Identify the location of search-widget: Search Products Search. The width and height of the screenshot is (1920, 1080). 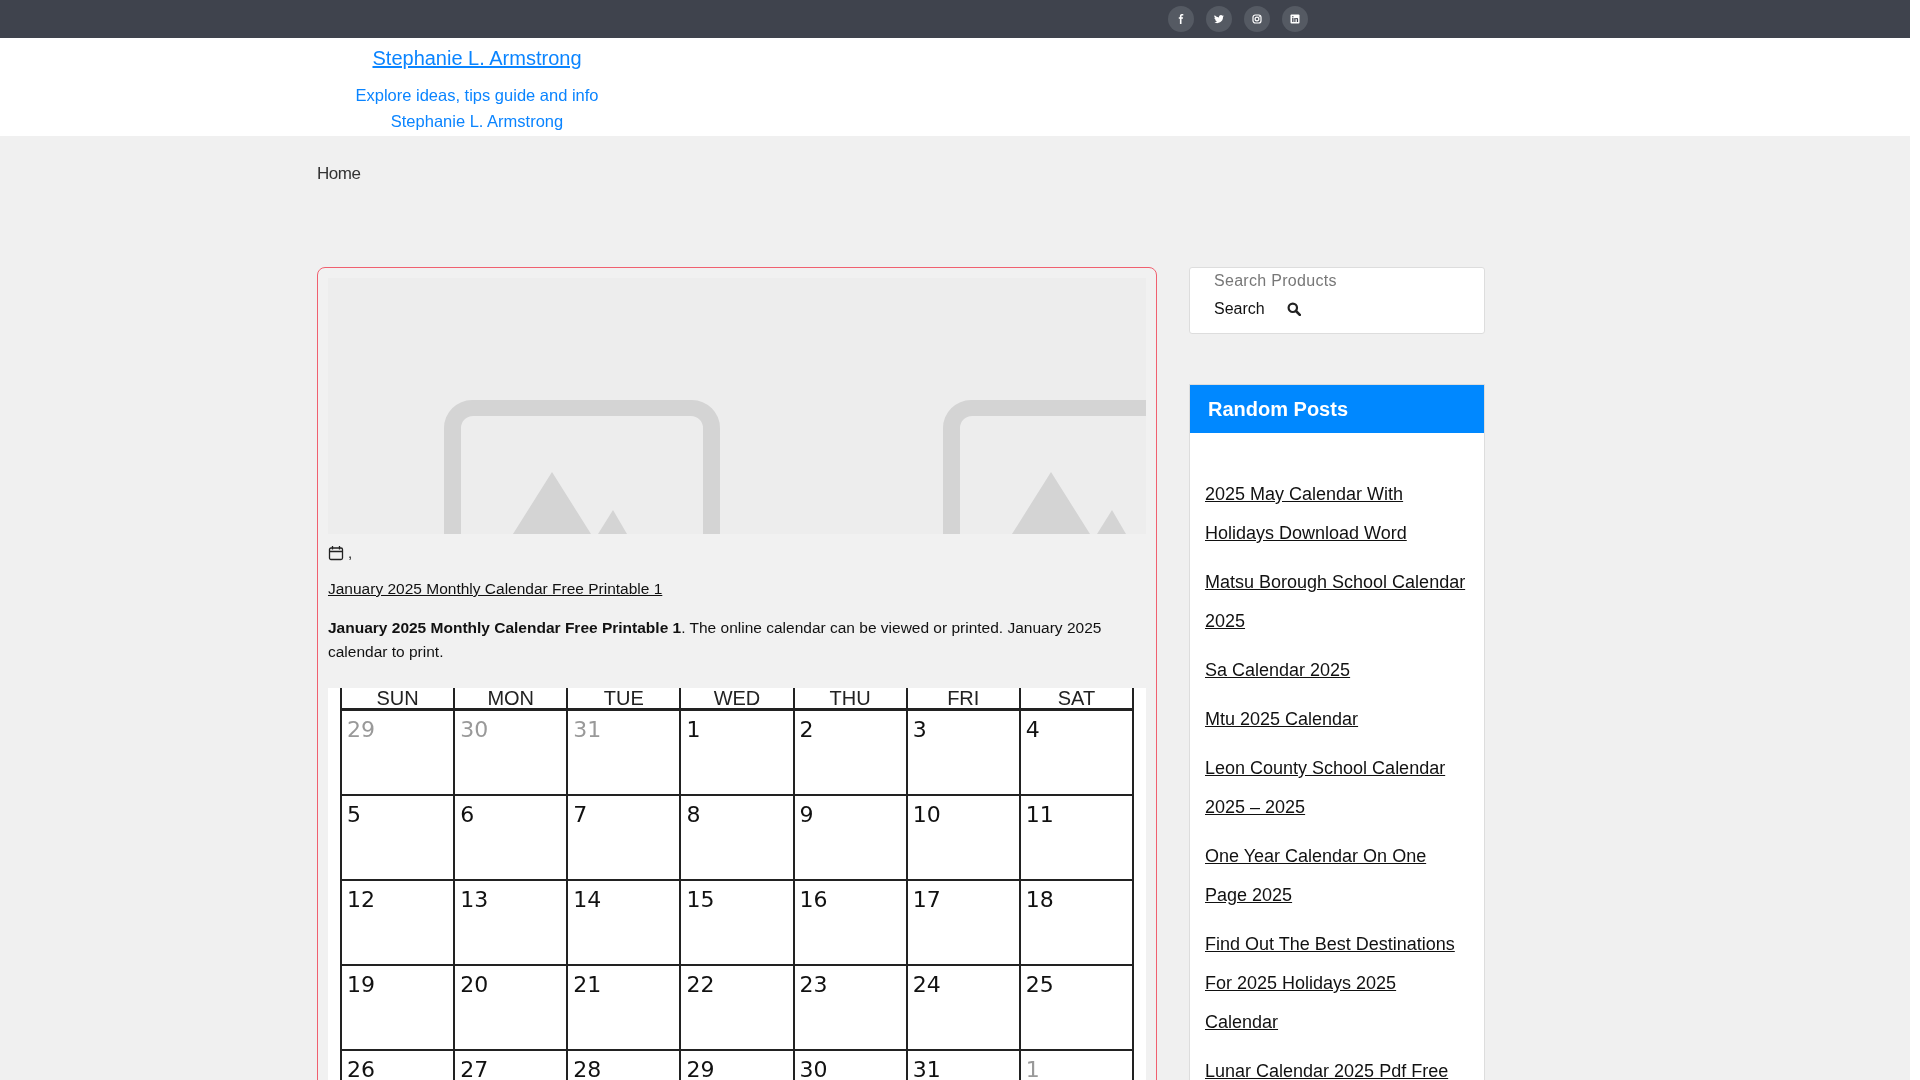
(1337, 300).